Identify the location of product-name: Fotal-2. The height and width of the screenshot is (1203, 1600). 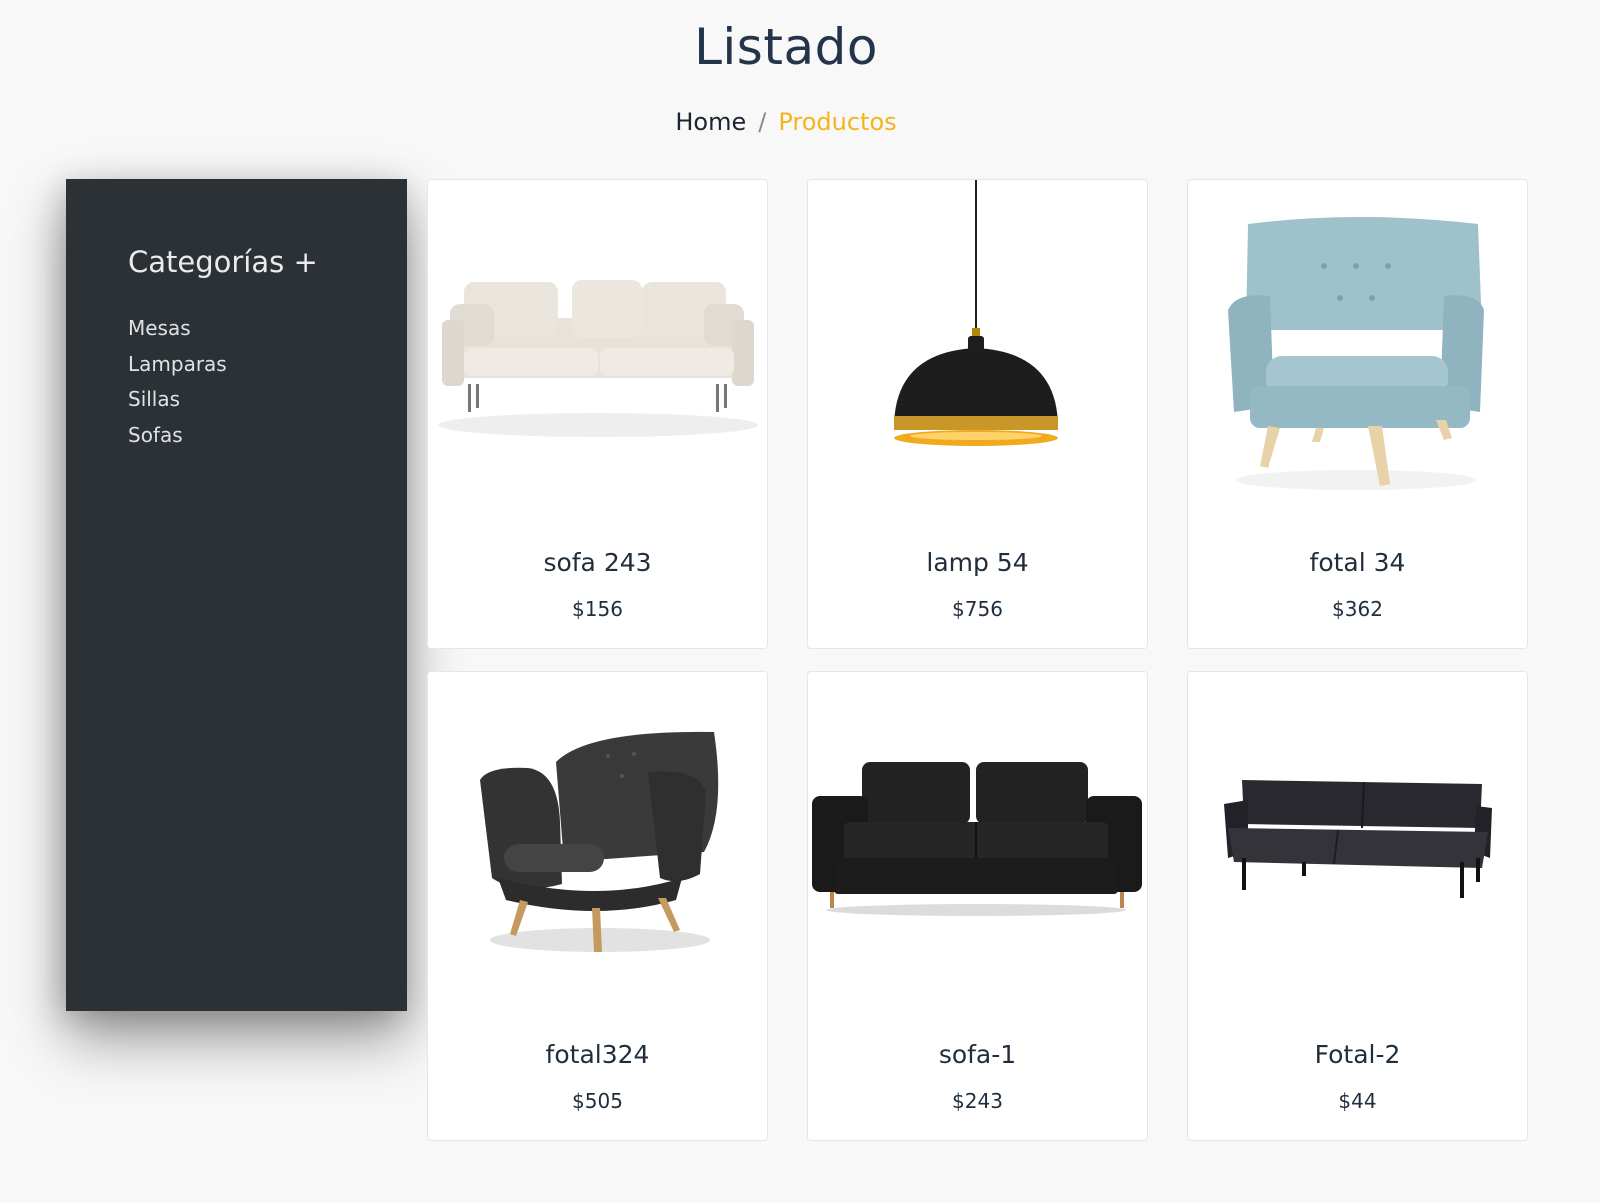
(1357, 1054).